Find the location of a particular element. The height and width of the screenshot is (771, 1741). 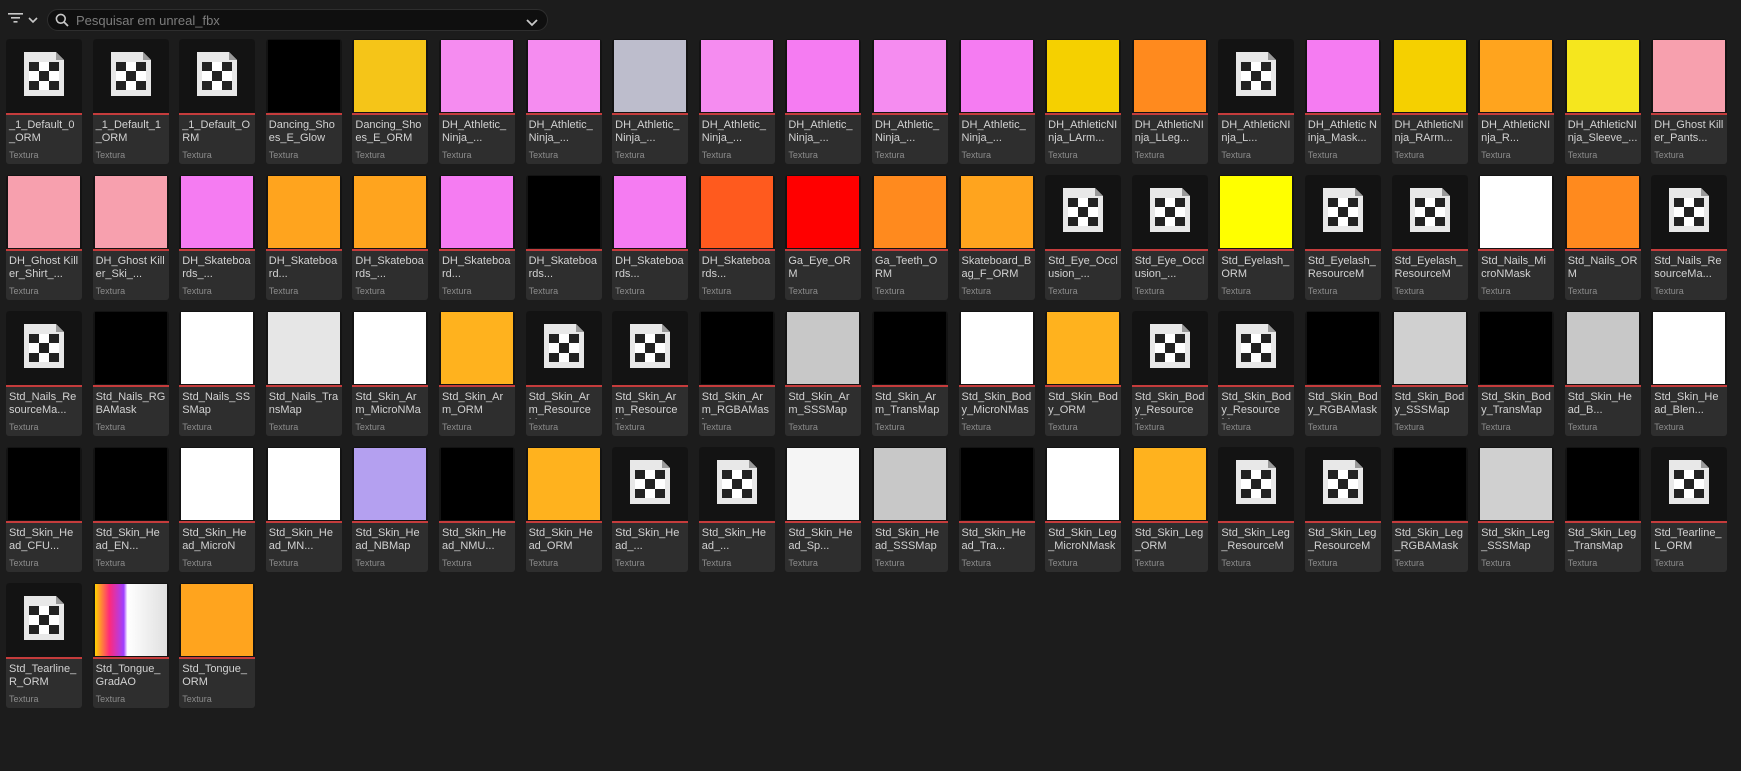

asset-tile: Std_Skin_Head_Tra... Textura is located at coordinates (996, 509).